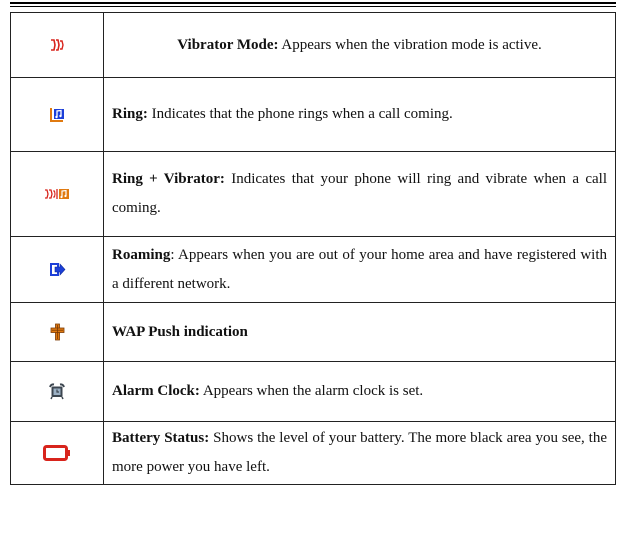 This screenshot has width=624, height=542. What do you see at coordinates (156, 391) in the screenshot?
I see `row-title: Alarm Clock:` at bounding box center [156, 391].